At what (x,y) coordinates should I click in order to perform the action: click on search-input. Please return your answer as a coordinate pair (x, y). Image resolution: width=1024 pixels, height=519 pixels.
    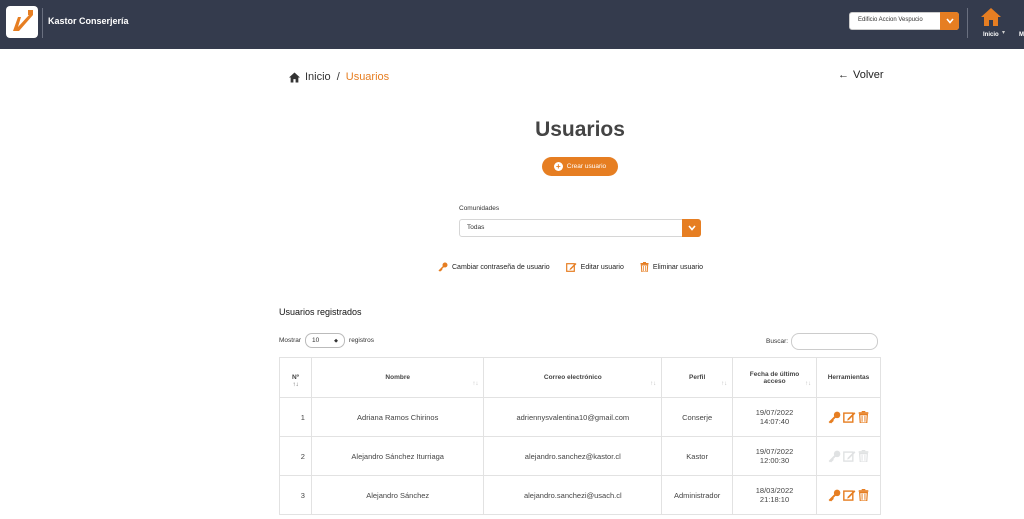
    Looking at the image, I should click on (835, 341).